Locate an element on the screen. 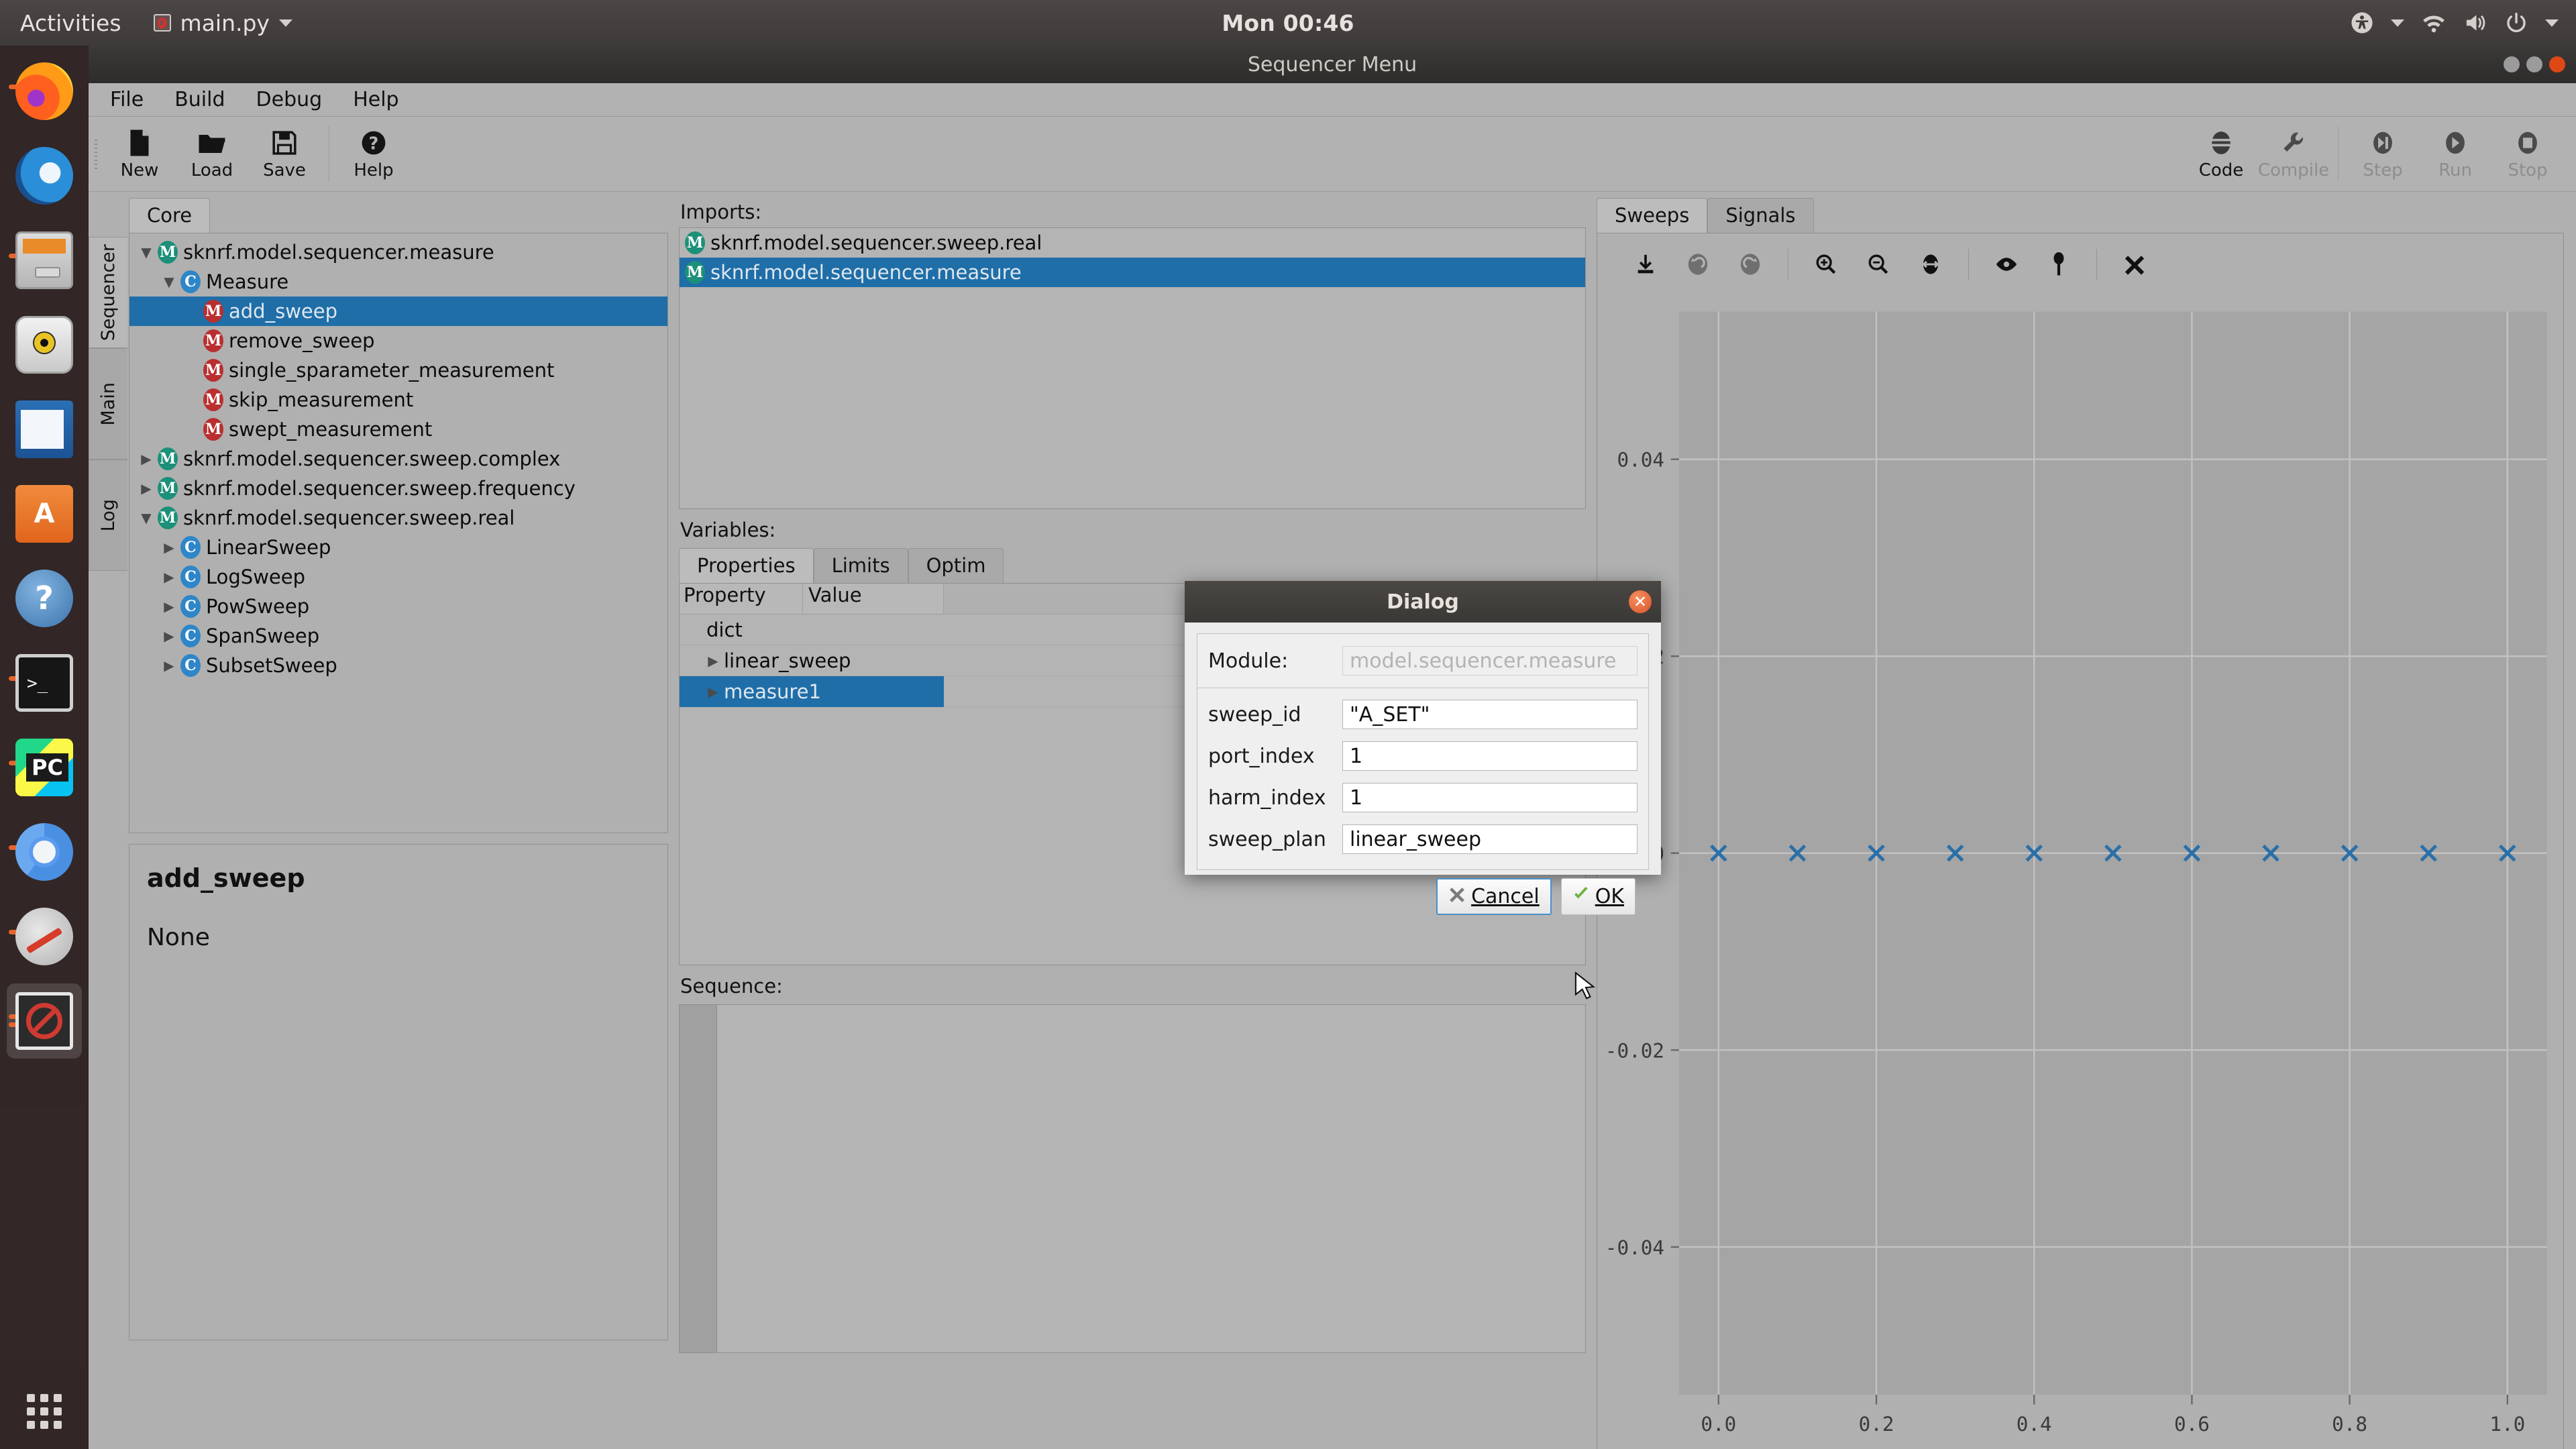 This screenshot has height=1449, width=2576. vtab-log: Log is located at coordinates (108, 515).